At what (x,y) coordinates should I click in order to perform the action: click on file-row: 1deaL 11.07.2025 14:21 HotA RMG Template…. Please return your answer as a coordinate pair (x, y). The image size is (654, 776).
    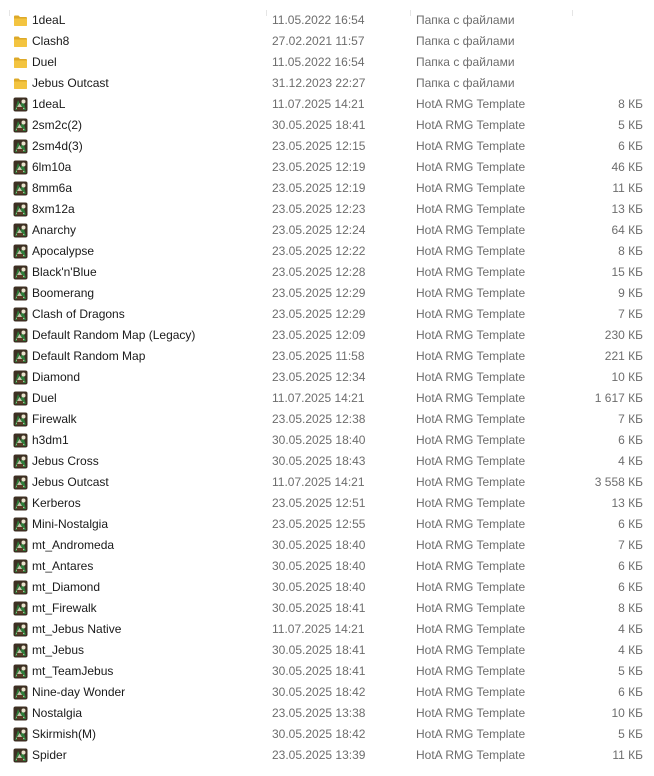
    Looking at the image, I should click on (327, 104).